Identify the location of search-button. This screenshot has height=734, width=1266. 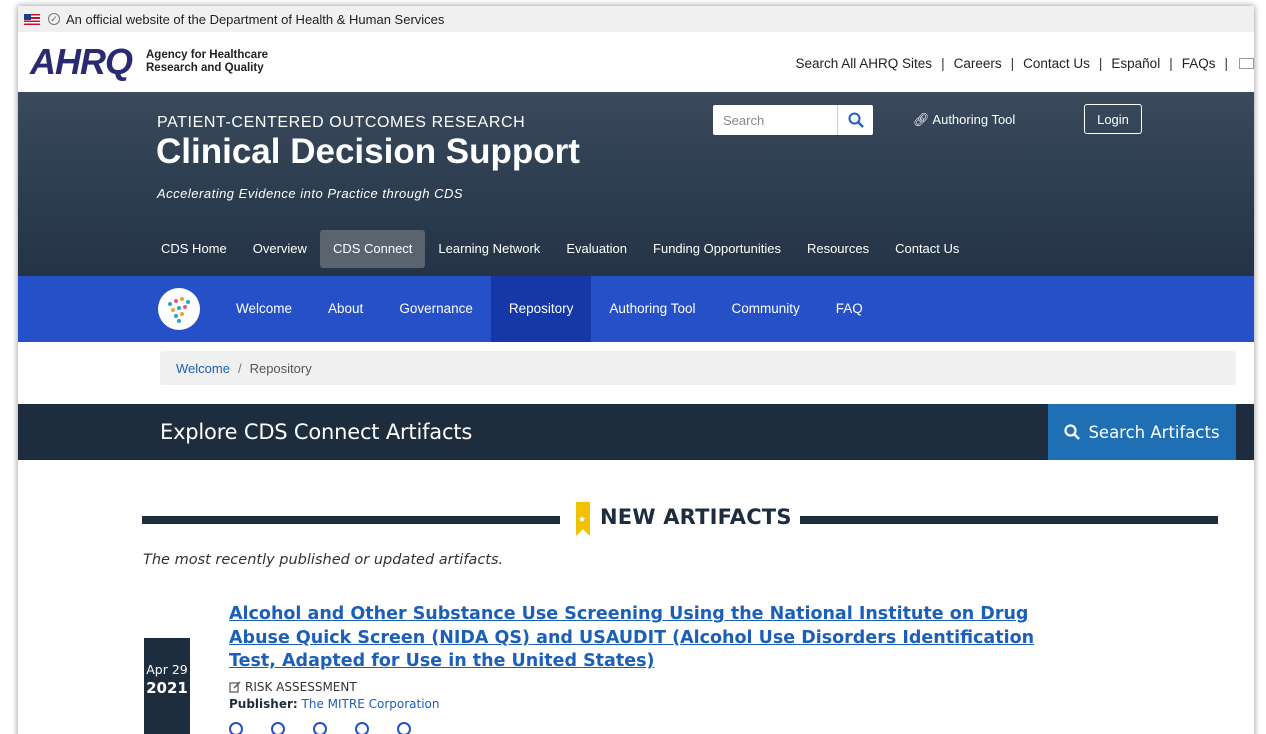
(855, 120).